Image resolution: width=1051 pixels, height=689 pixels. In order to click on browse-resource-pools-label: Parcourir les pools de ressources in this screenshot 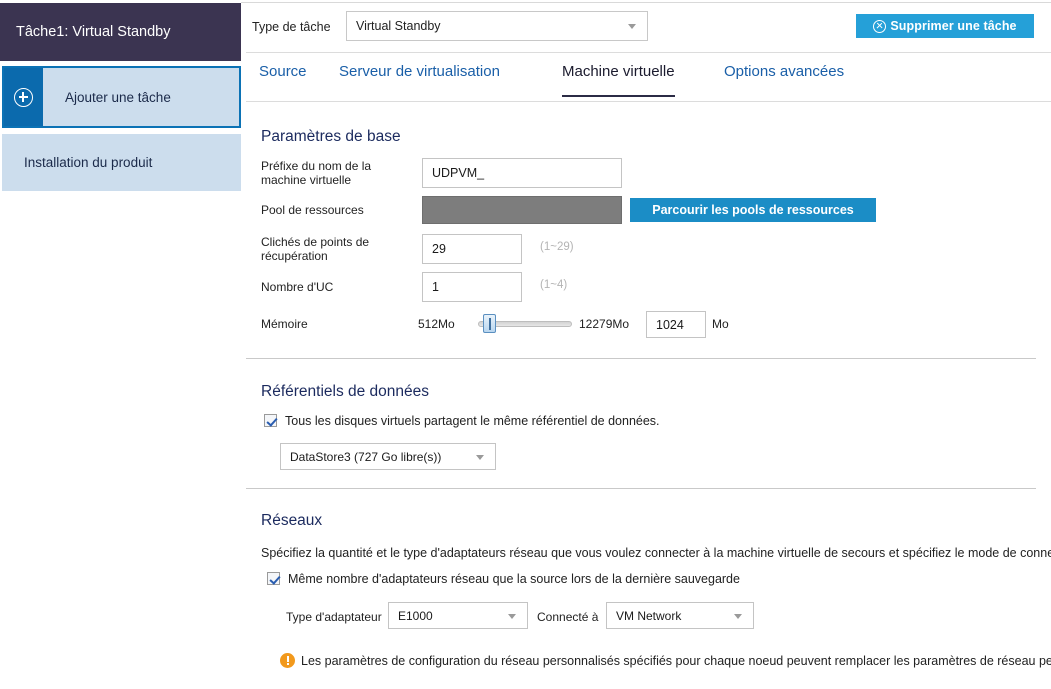, I will do `click(753, 210)`.